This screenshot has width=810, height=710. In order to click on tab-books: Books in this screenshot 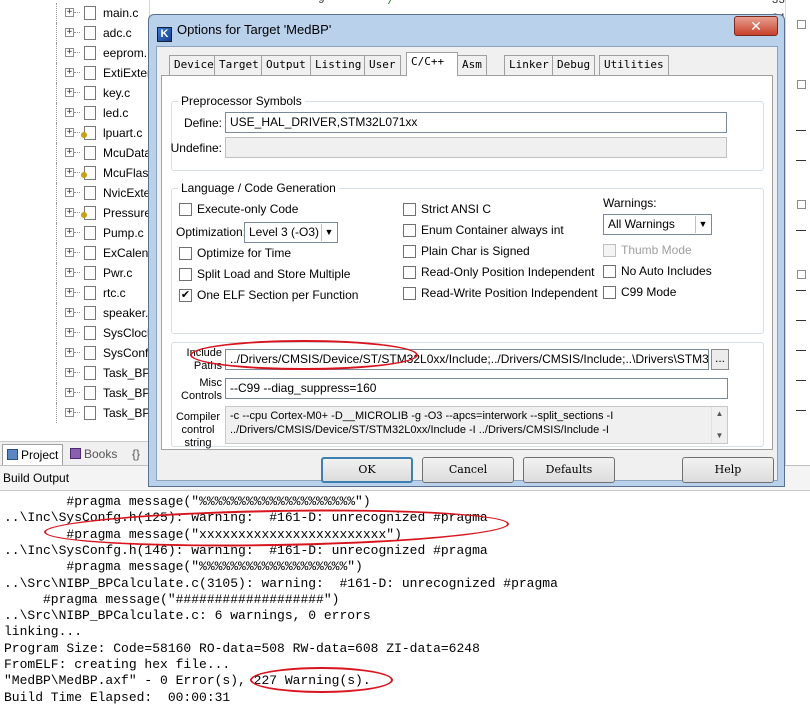, I will do `click(93, 454)`.